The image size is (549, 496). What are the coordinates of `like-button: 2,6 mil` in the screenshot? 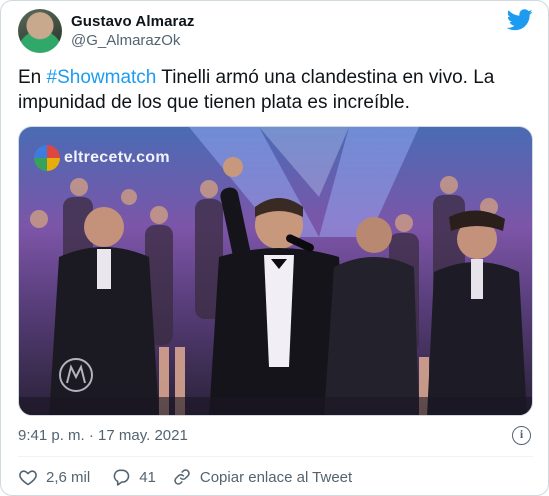 It's located at (54, 477).